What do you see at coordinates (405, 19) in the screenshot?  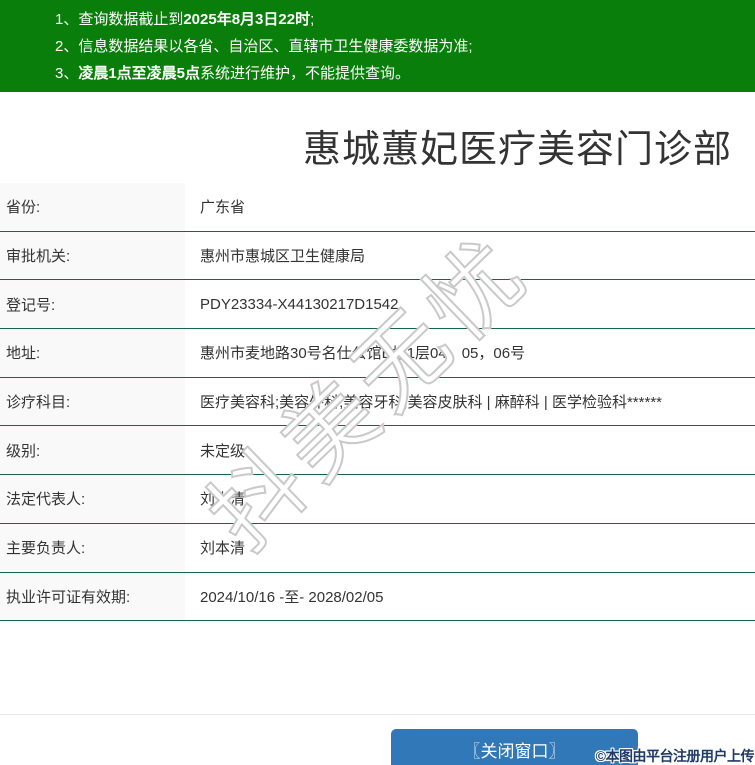 I see `notice-item: 1、查询数据截止到2025年8月3日22时;` at bounding box center [405, 19].